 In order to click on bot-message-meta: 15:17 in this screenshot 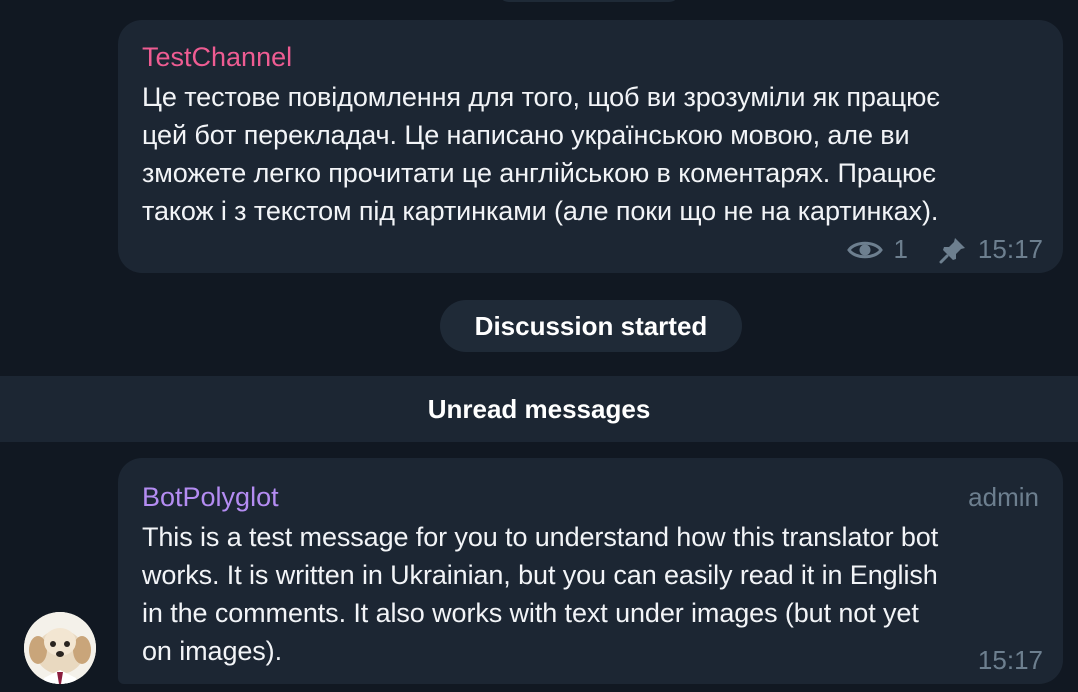, I will do `click(1010, 660)`.